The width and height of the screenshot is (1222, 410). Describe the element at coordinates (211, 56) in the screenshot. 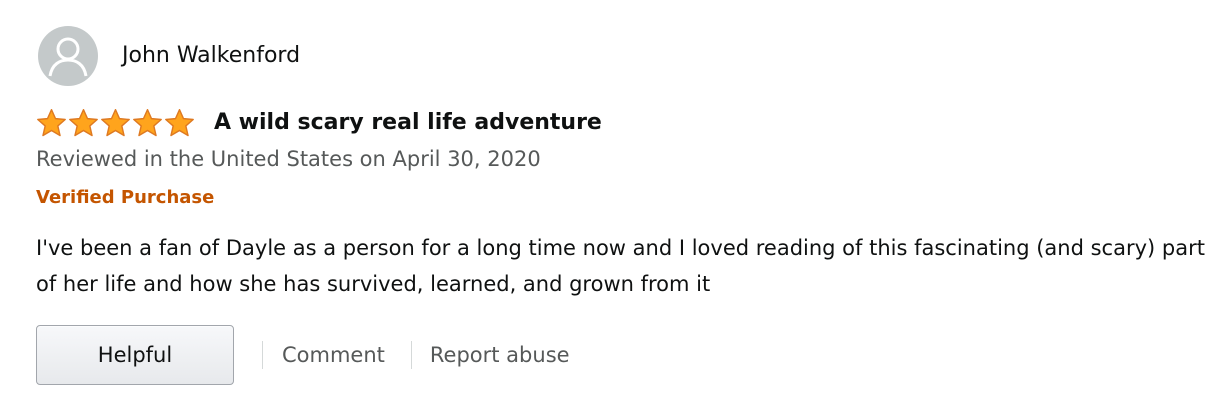

I see `reviewer-name: John Walkenford` at that location.